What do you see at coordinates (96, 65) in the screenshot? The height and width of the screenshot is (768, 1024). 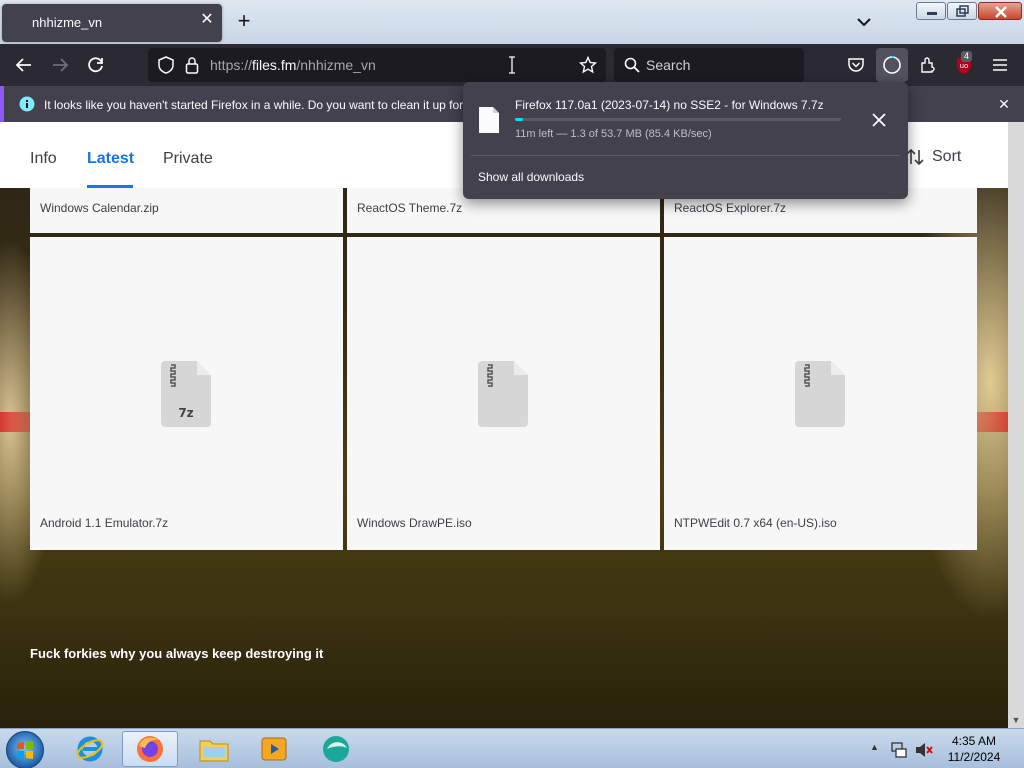 I see `reload-icon` at bounding box center [96, 65].